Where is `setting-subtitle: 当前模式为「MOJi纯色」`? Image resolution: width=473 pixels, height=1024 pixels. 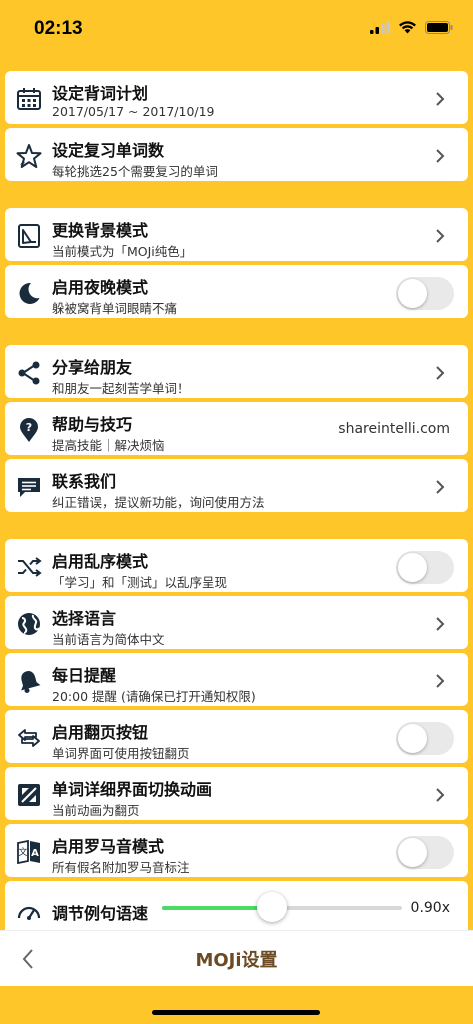
setting-subtitle: 当前模式为「MOJi纯色」 is located at coordinates (122, 251).